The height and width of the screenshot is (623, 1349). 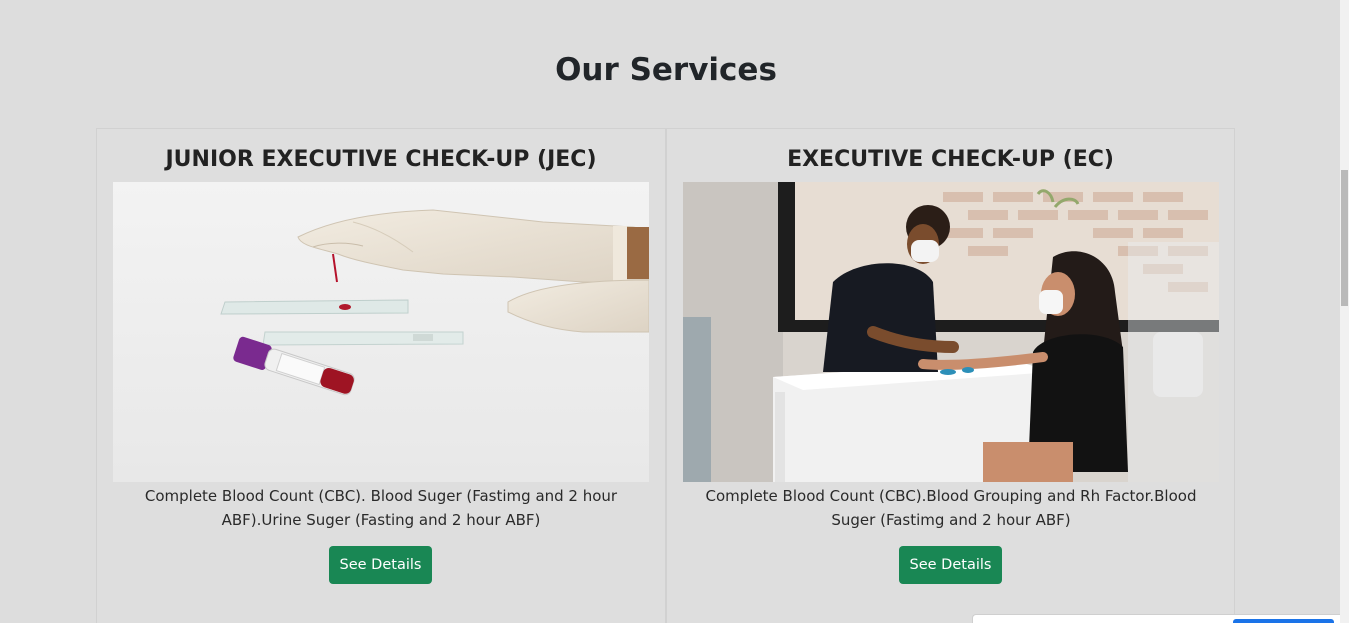 What do you see at coordinates (1283, 621) in the screenshot?
I see `popup-button-edge` at bounding box center [1283, 621].